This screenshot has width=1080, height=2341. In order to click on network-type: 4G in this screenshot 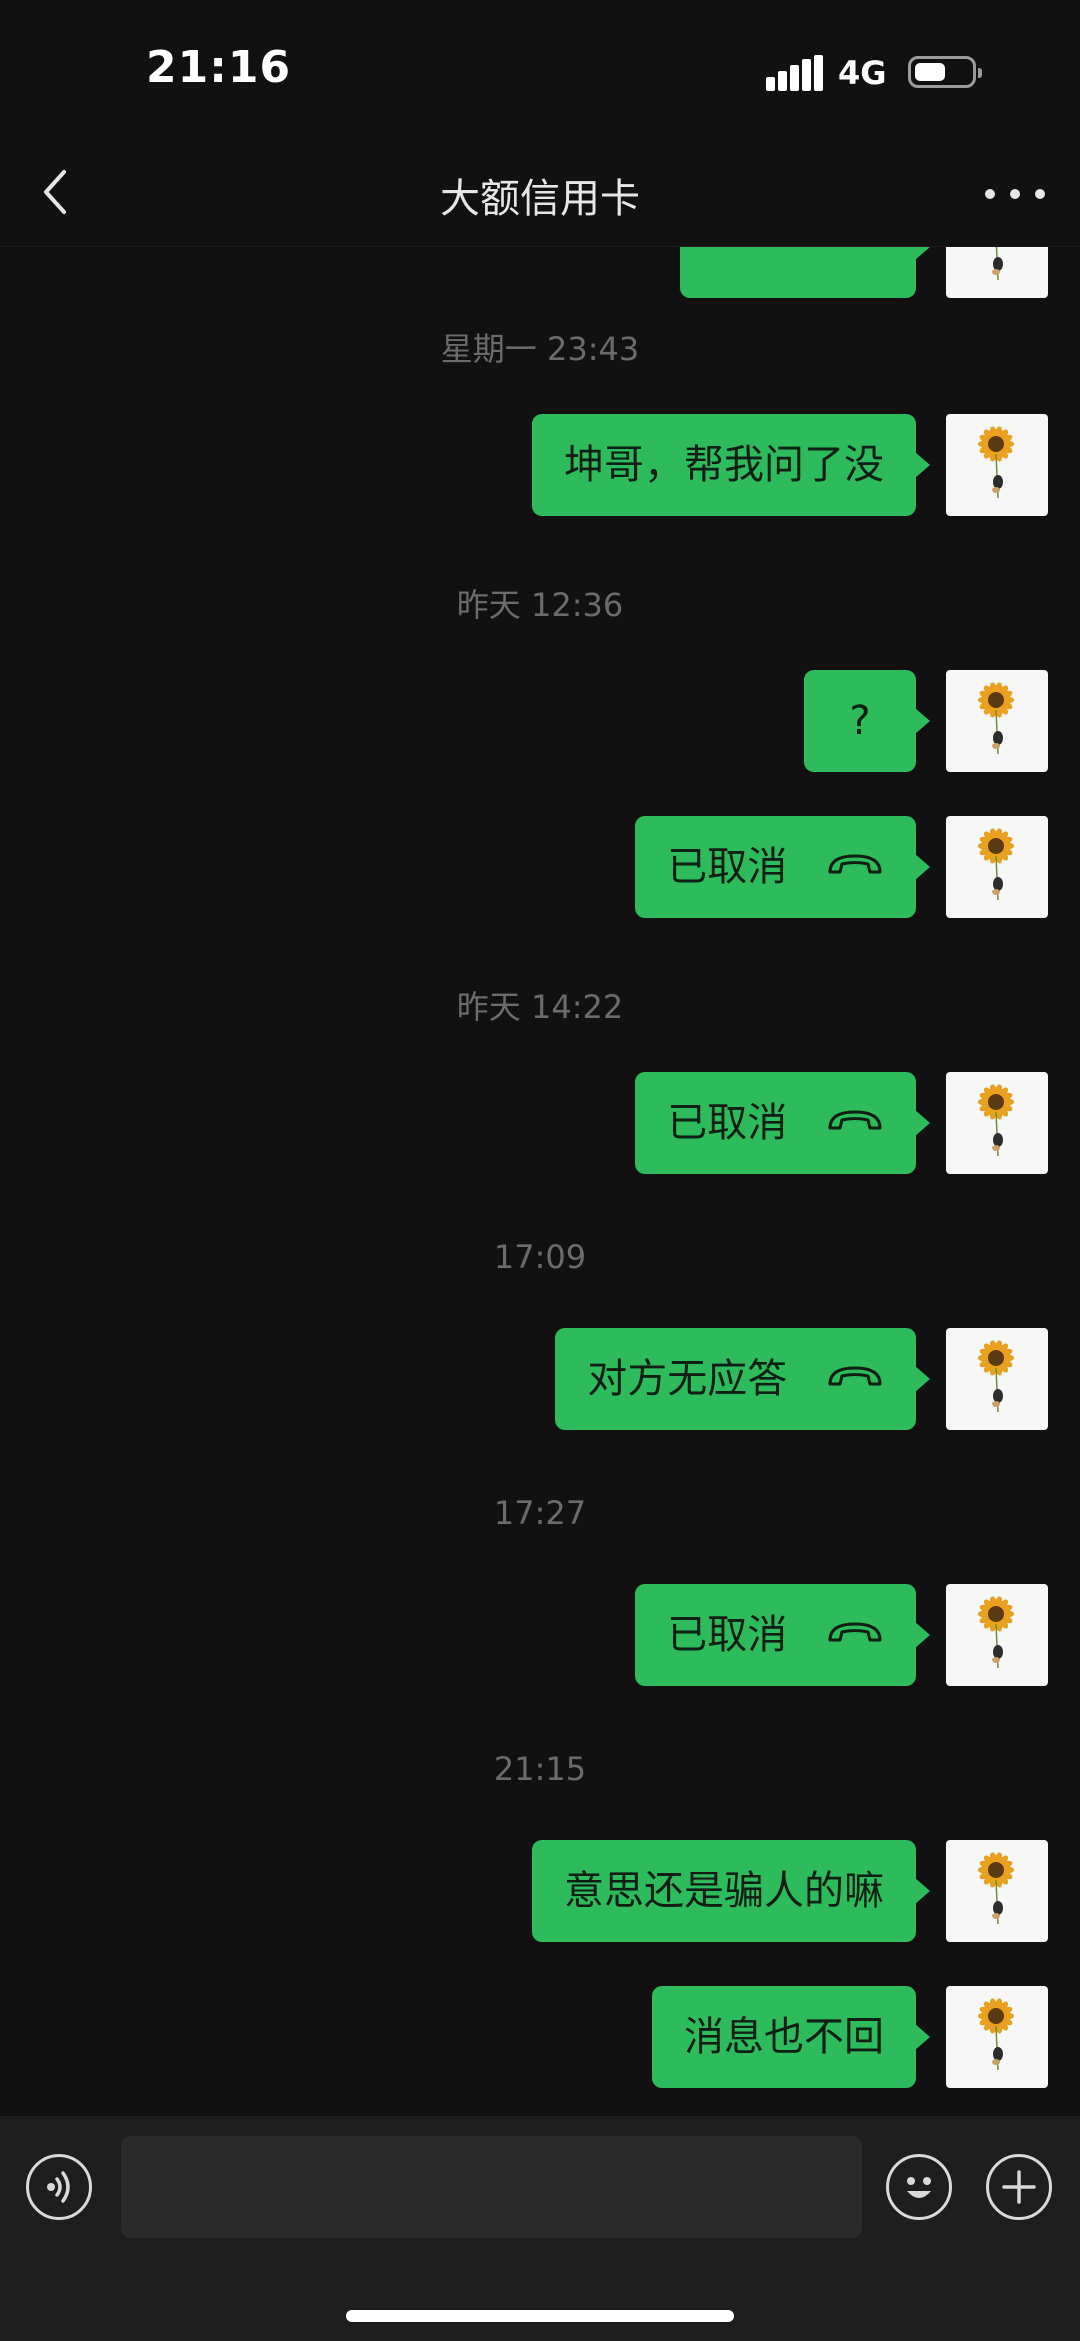, I will do `click(862, 73)`.